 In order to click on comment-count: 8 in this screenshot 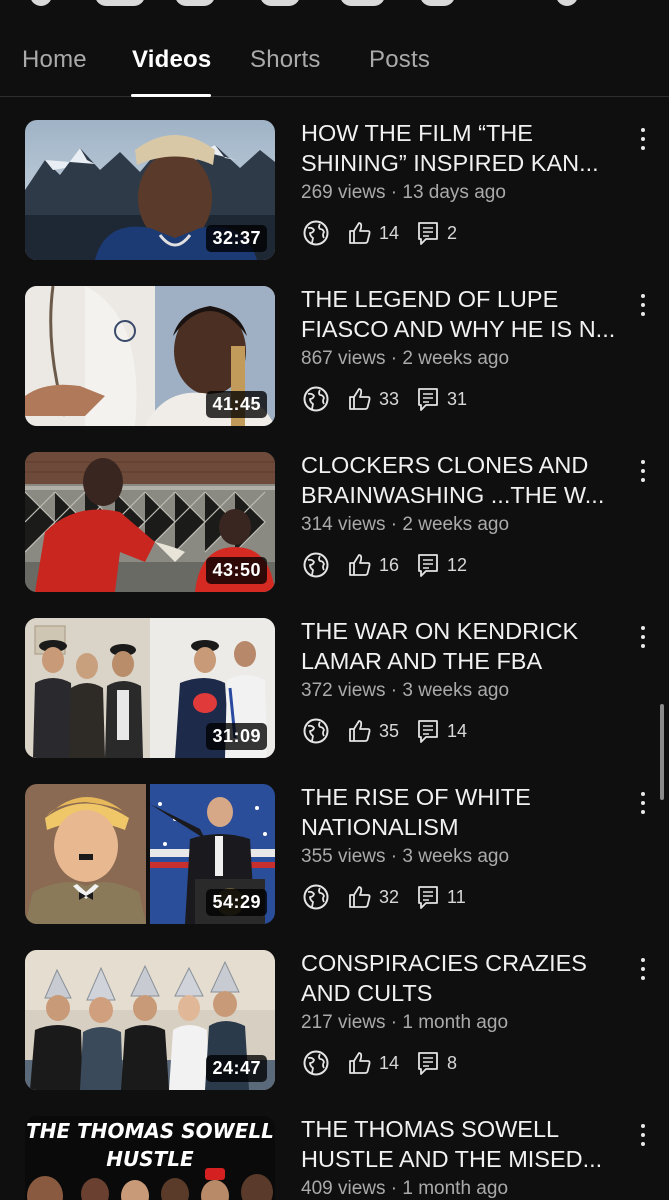, I will do `click(452, 1062)`.